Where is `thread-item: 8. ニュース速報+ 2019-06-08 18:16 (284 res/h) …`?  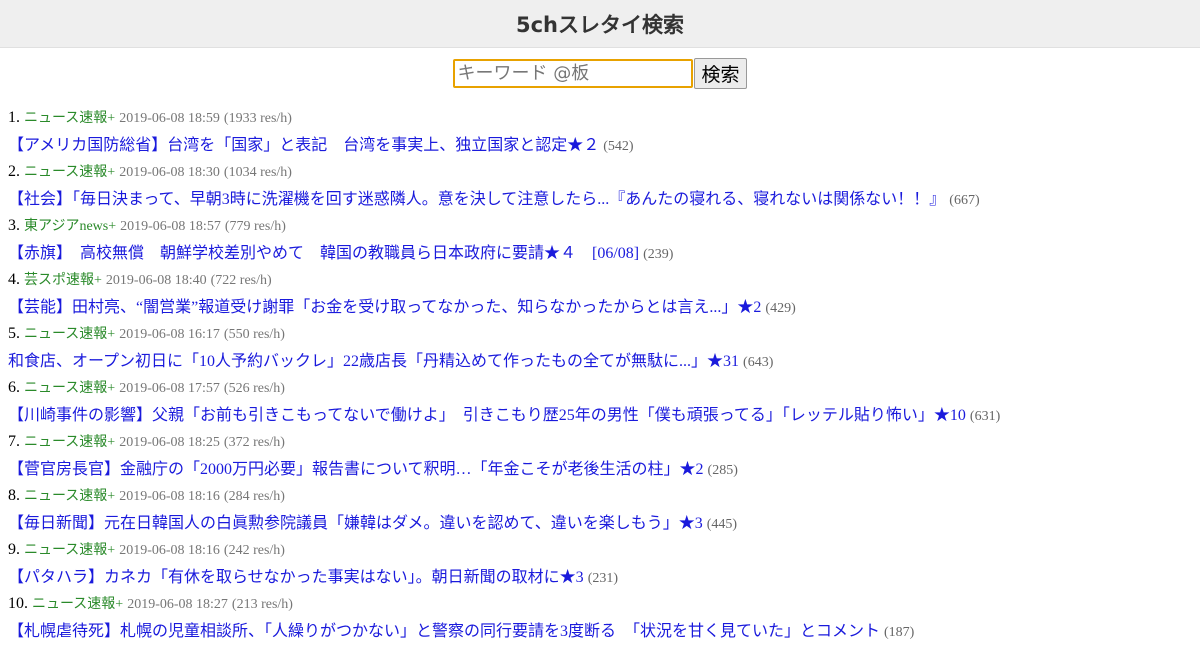
thread-item: 8. ニュース速報+ 2019-06-08 18:16 (284 res/h) … is located at coordinates (604, 512).